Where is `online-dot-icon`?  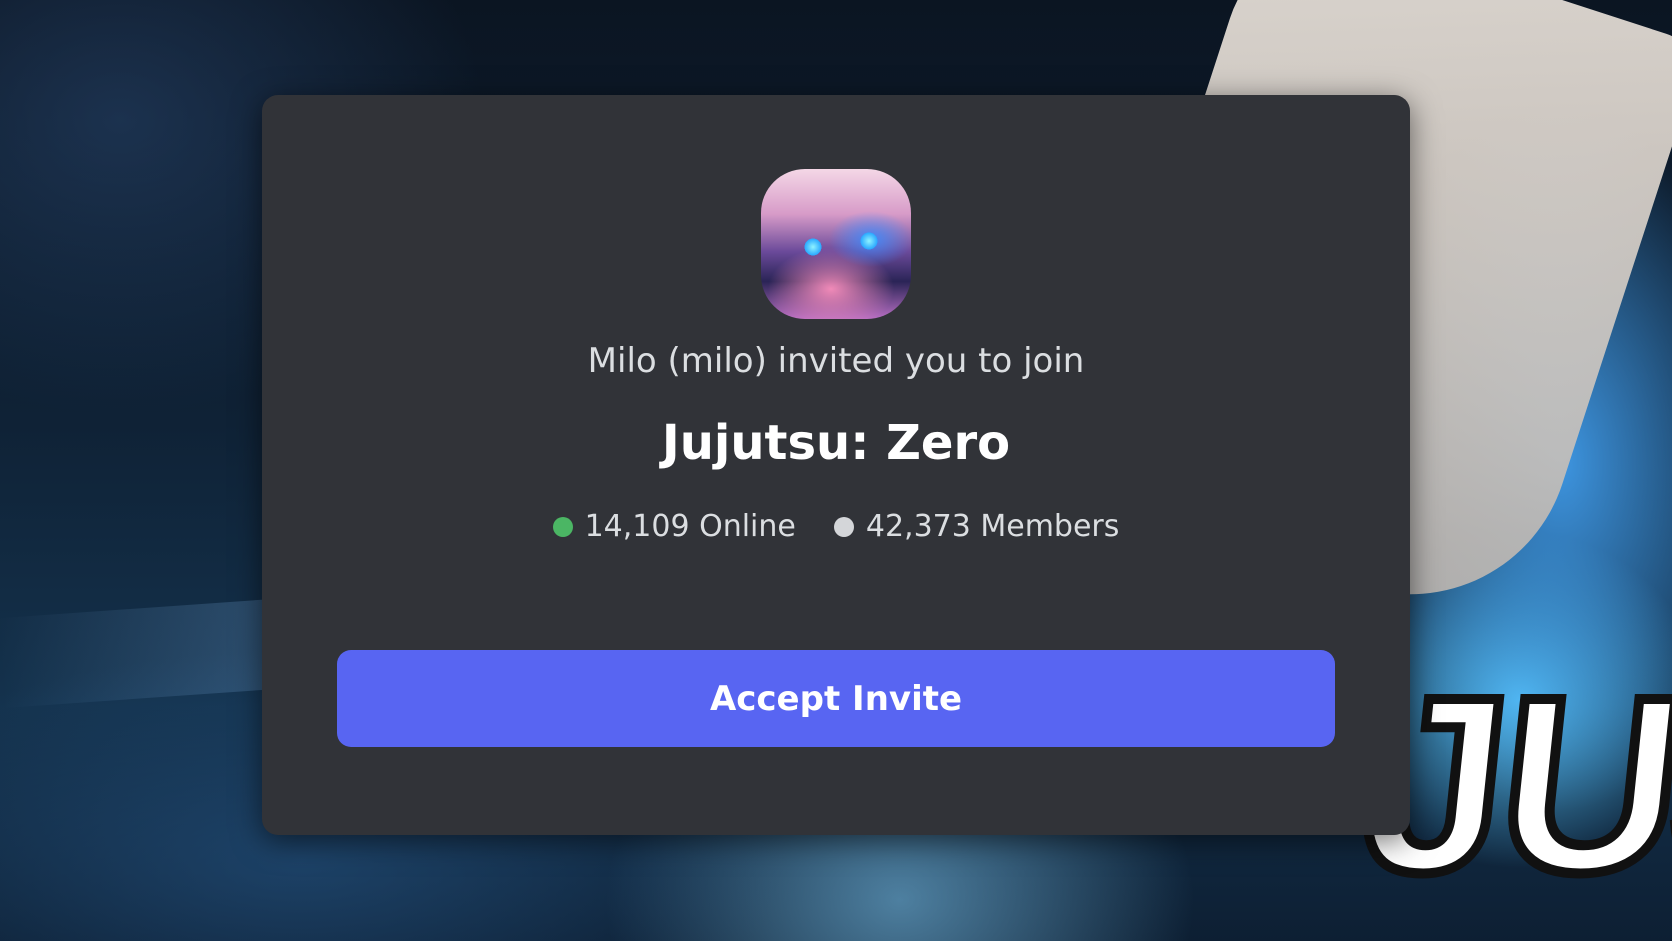
online-dot-icon is located at coordinates (562, 527).